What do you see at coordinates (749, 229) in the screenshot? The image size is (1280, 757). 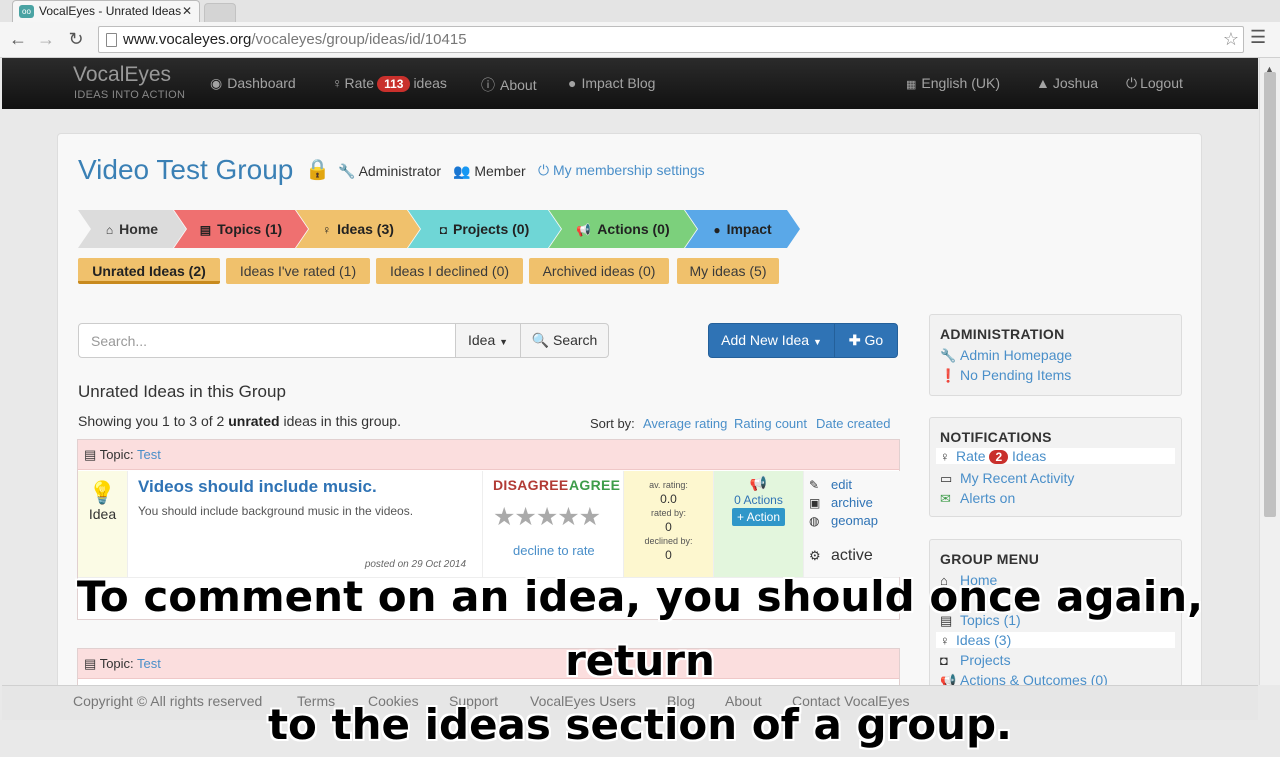 I see `tab-impact-label: Impact` at bounding box center [749, 229].